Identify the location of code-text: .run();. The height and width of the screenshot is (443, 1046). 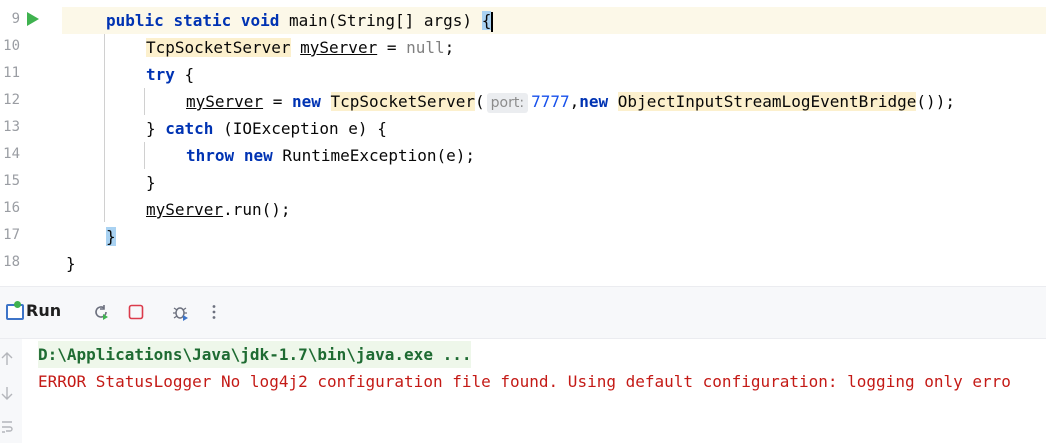
(257, 209).